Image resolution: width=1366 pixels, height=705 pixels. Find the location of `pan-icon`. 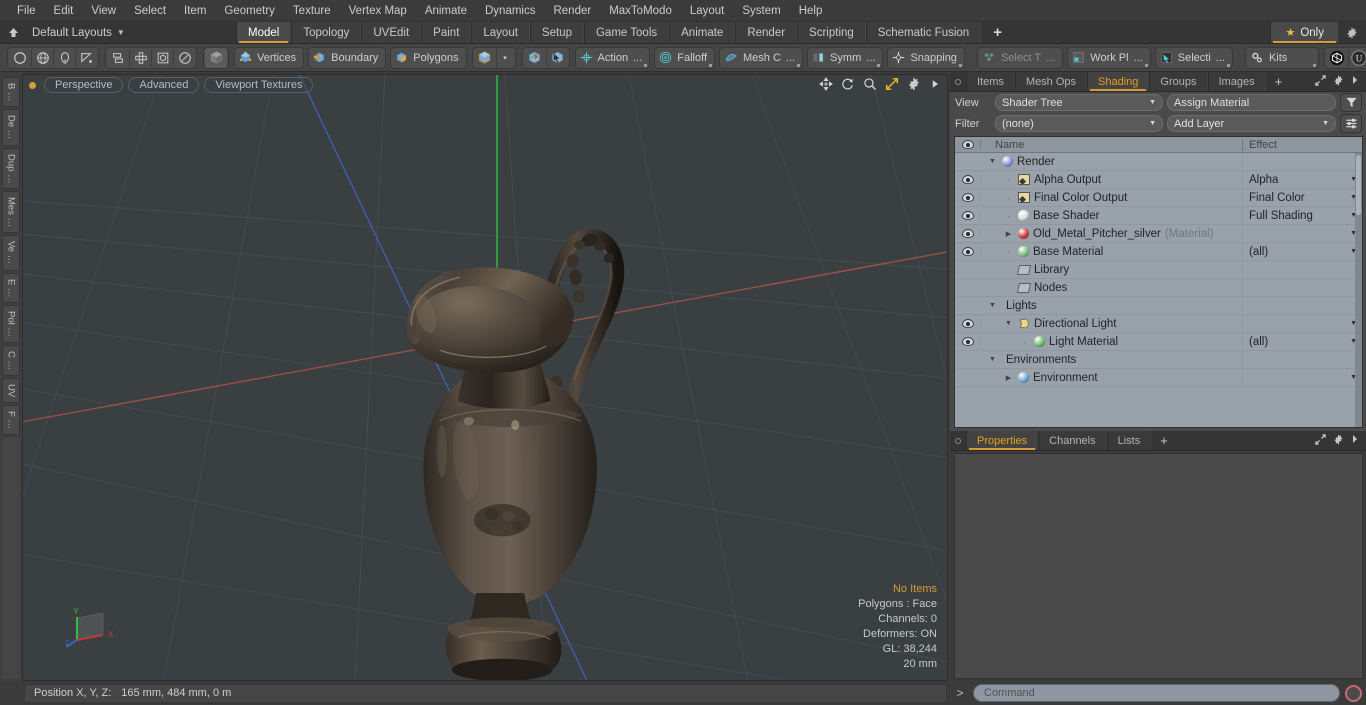

pan-icon is located at coordinates (826, 85).